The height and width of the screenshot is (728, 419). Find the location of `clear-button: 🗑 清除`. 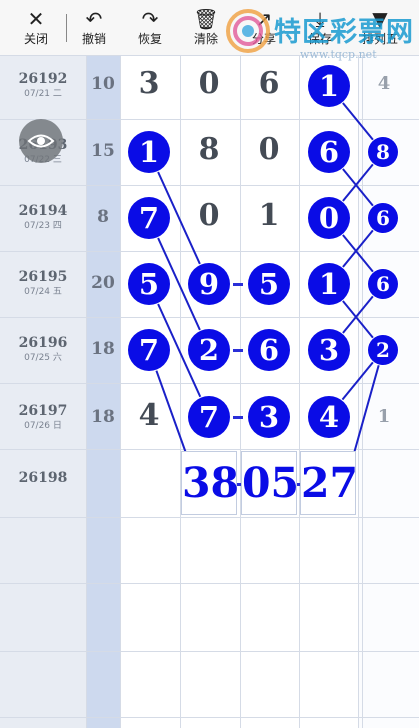

clear-button: 🗑 清除 is located at coordinates (206, 29).